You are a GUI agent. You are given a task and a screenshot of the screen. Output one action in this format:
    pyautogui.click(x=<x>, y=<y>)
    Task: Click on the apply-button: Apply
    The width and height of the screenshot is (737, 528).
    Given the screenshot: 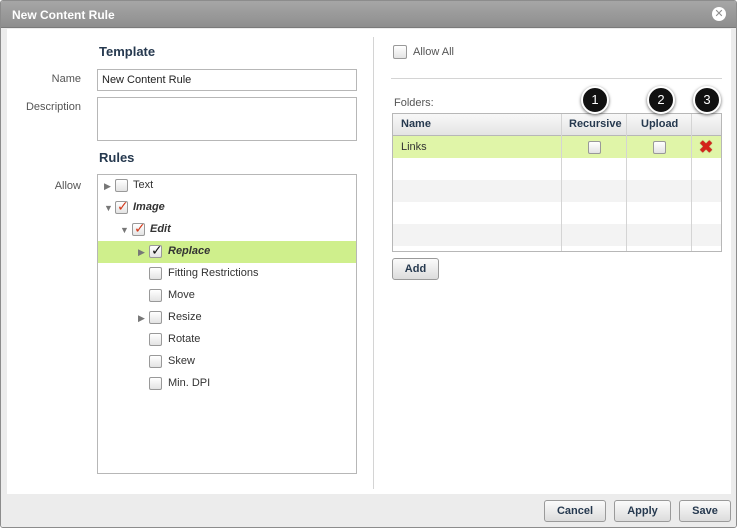 What is the action you would take?
    pyautogui.click(x=642, y=511)
    